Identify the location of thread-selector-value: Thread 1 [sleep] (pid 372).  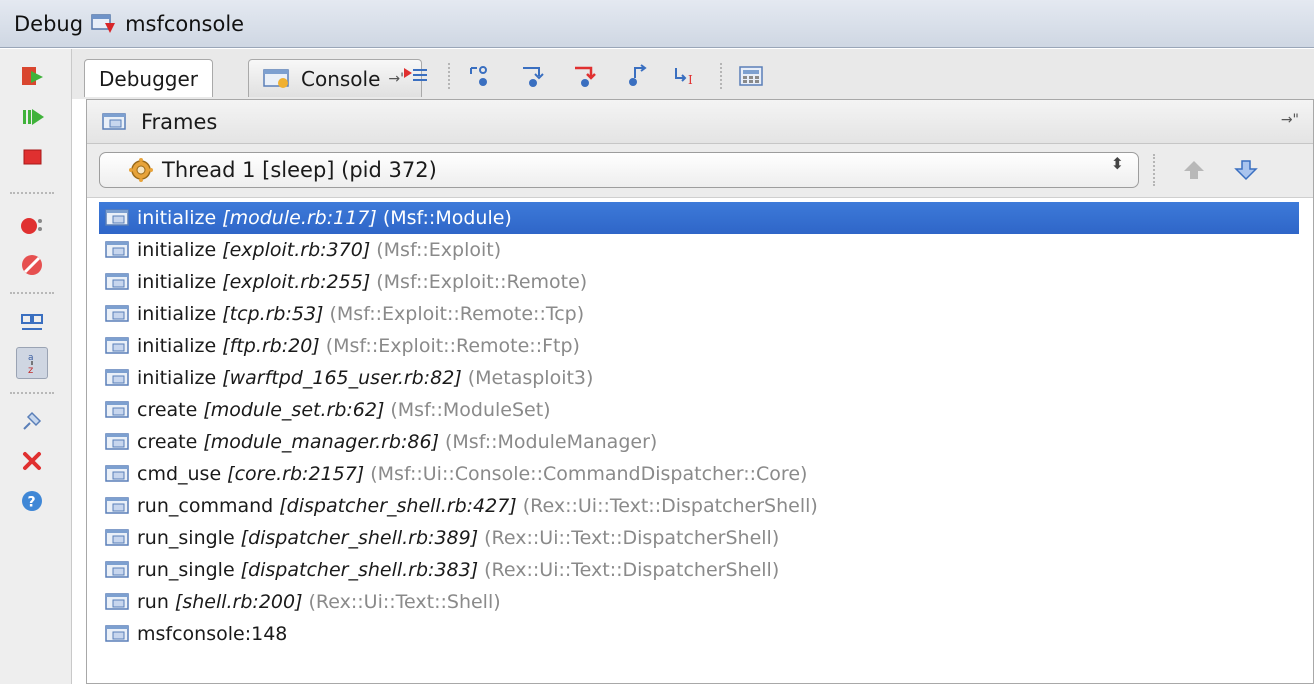
(299, 170).